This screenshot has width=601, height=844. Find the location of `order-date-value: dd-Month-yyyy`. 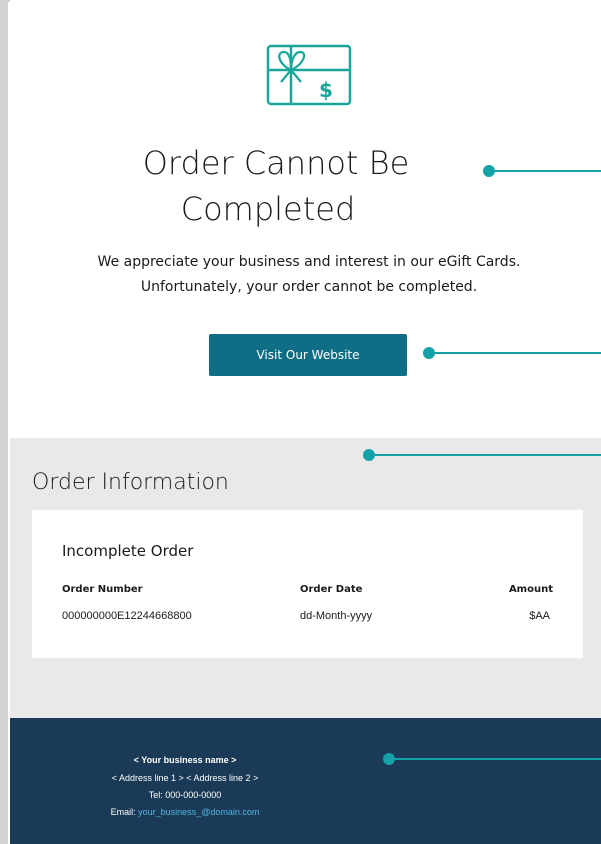

order-date-value: dd-Month-yyyy is located at coordinates (336, 616).